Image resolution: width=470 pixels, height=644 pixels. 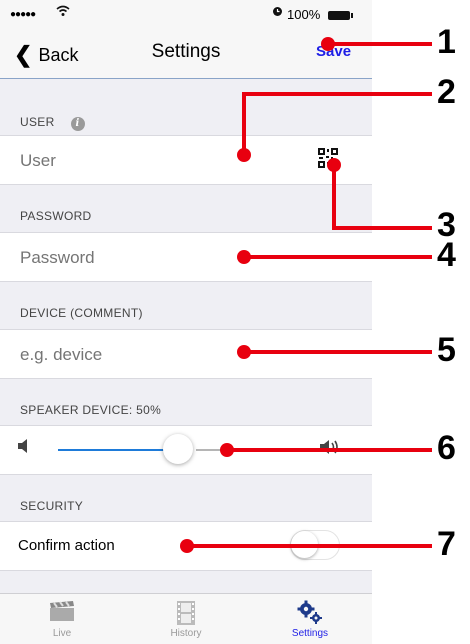 What do you see at coordinates (352, 15) in the screenshot?
I see `battery-tip` at bounding box center [352, 15].